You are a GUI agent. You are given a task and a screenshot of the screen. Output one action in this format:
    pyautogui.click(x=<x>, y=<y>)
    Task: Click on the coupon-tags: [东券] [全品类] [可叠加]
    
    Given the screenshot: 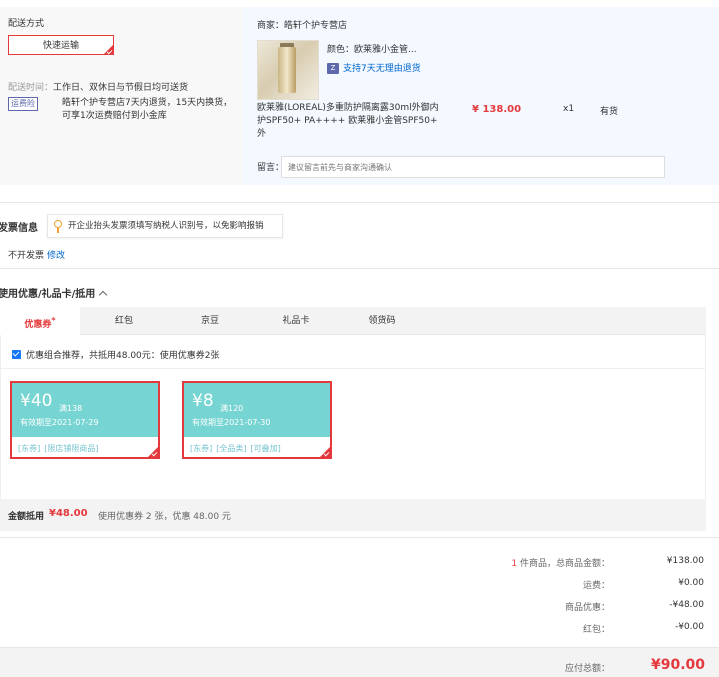 What is the action you would take?
    pyautogui.click(x=237, y=448)
    